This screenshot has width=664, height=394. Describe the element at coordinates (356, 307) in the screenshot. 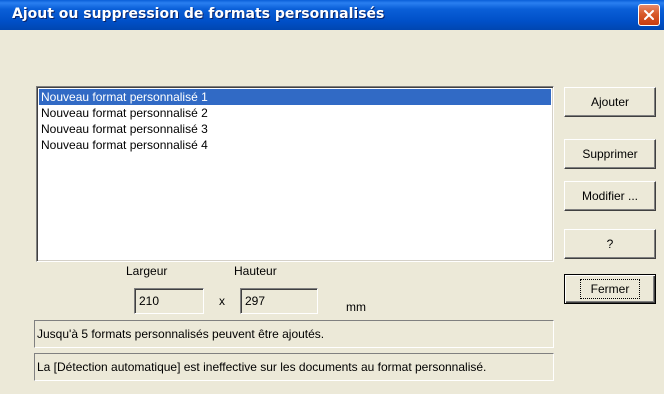

I see `unit-label: mm` at that location.